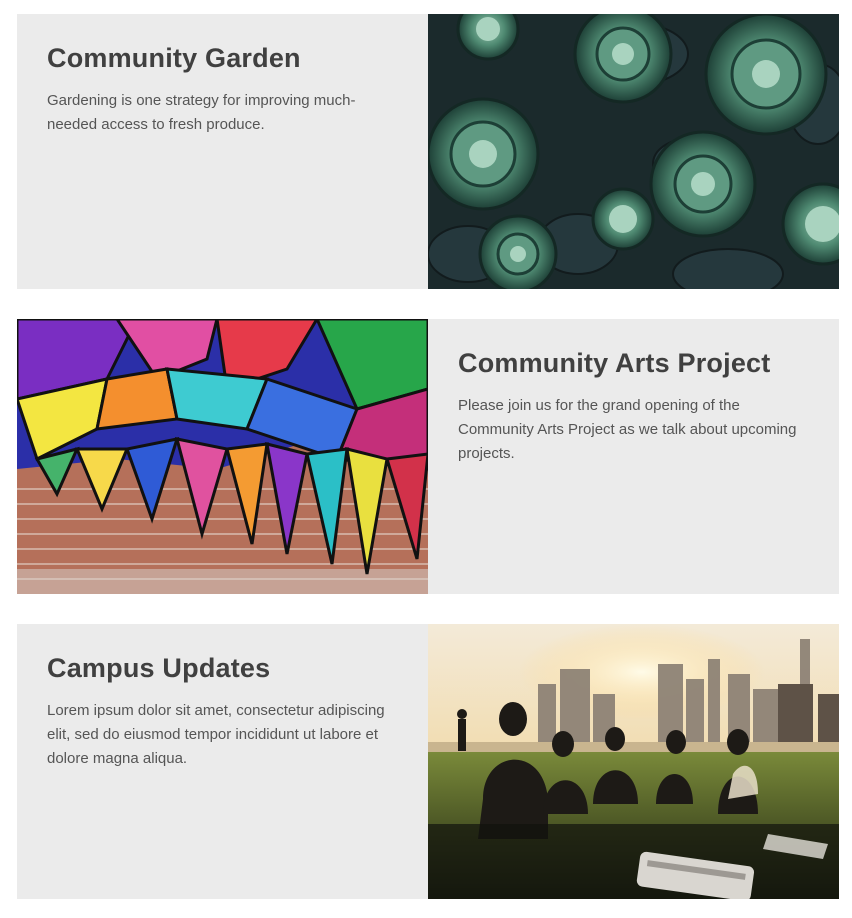 Image resolution: width=852 pixels, height=918 pixels. Describe the element at coordinates (222, 668) in the screenshot. I see `card-title: Campus Updates` at that location.